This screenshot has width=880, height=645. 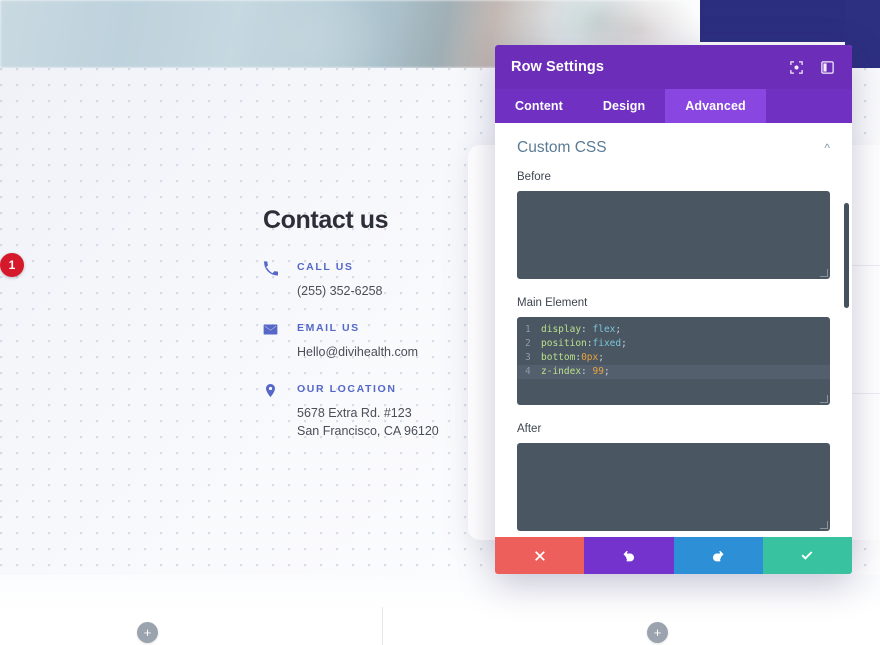 What do you see at coordinates (561, 371) in the screenshot?
I see `css-property: z-index` at bounding box center [561, 371].